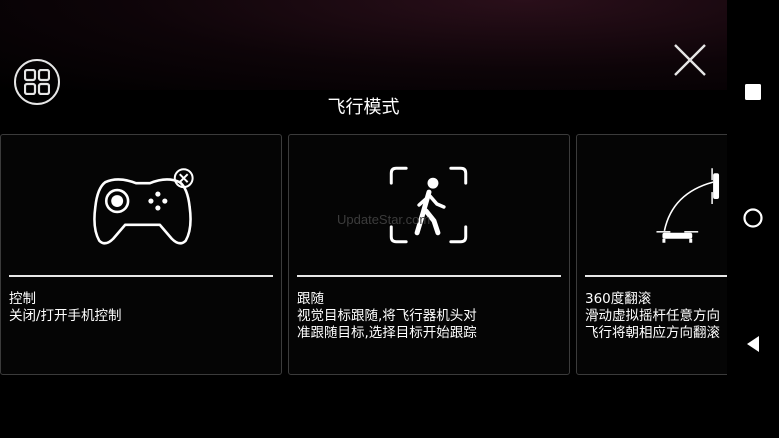  I want to click on mode-description: 滑动虚拟摇杆任意方向 飞行将朝相应方向翻滚, so click(652, 324).